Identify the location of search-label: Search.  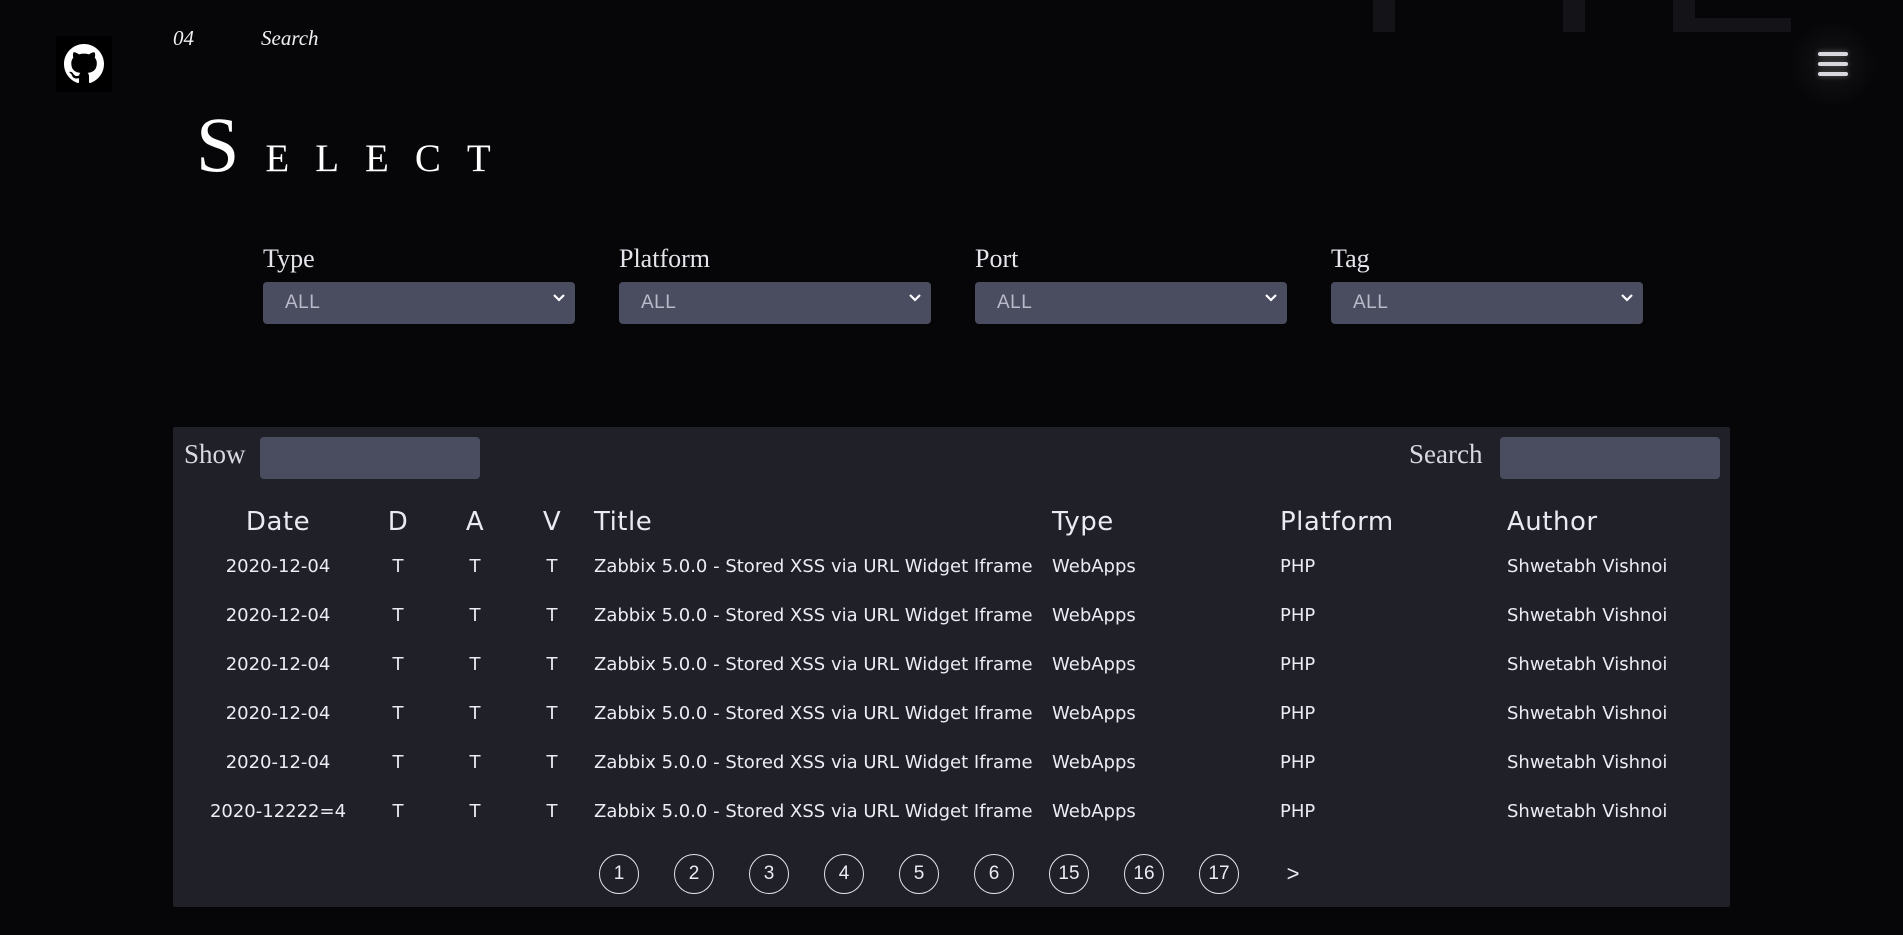
(1446, 454).